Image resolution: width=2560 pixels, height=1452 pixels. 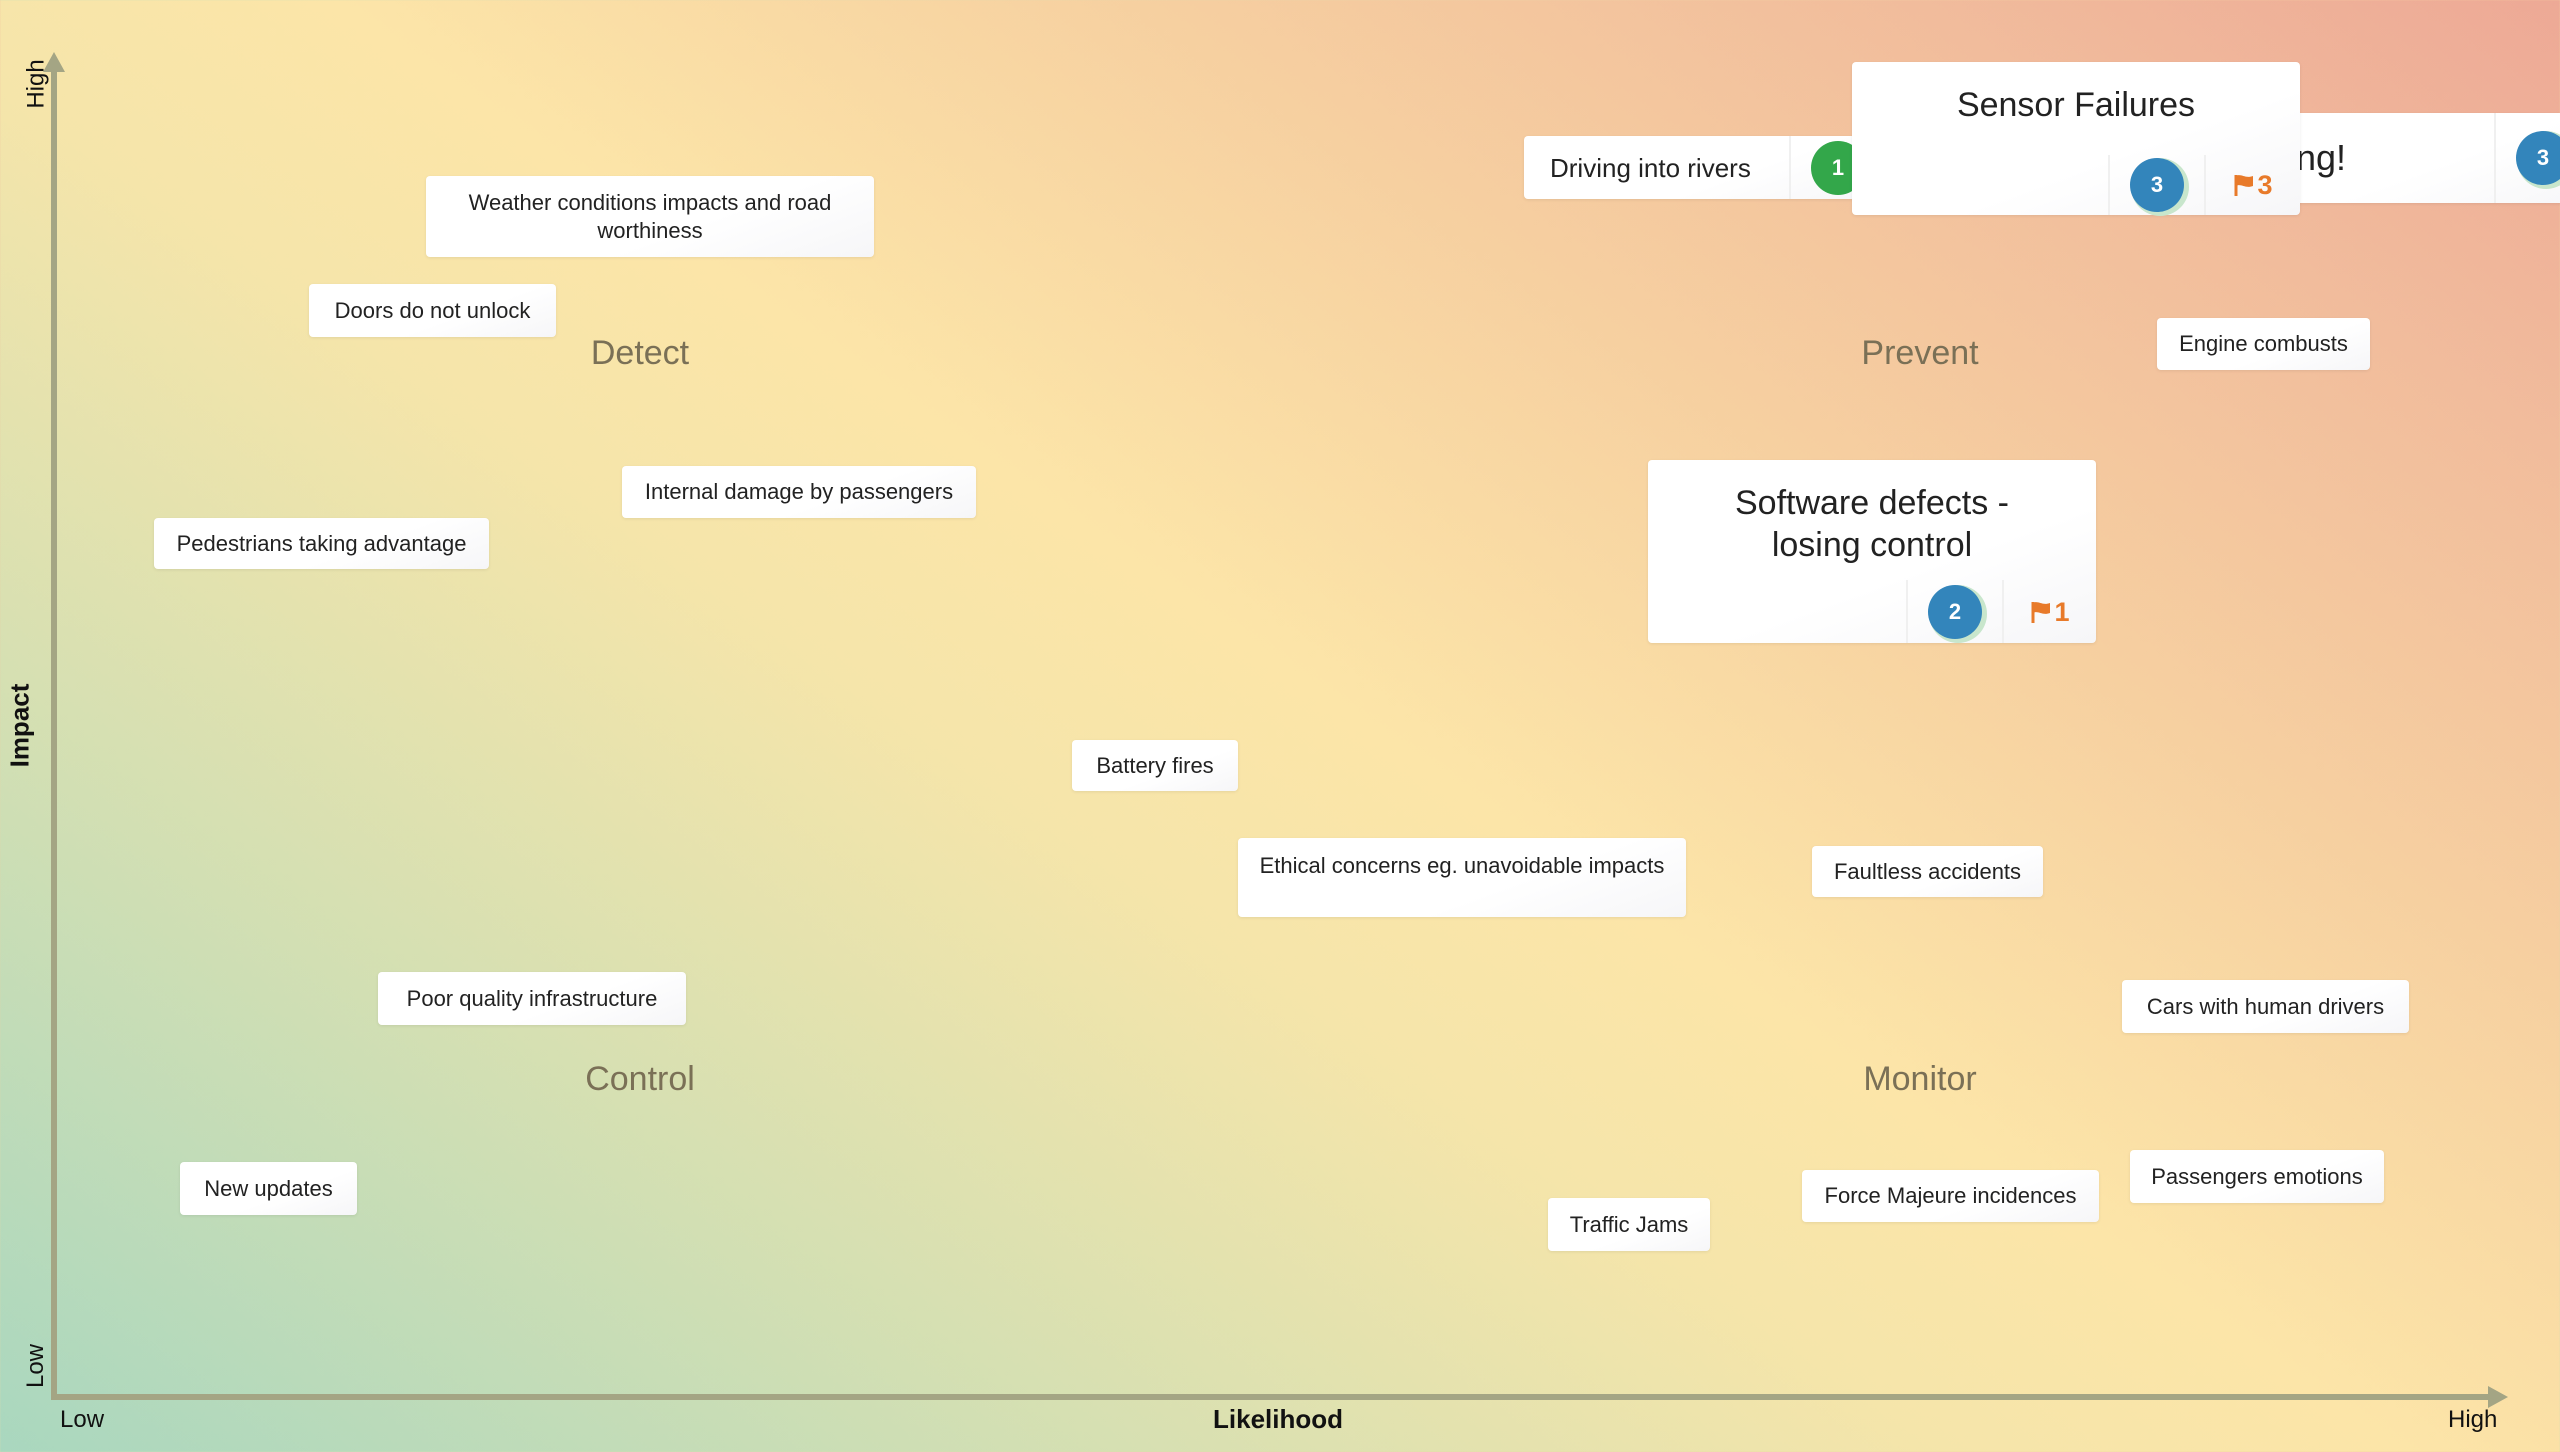 I want to click on risk-card: Force Majeure incidences, so click(x=1950, y=1196).